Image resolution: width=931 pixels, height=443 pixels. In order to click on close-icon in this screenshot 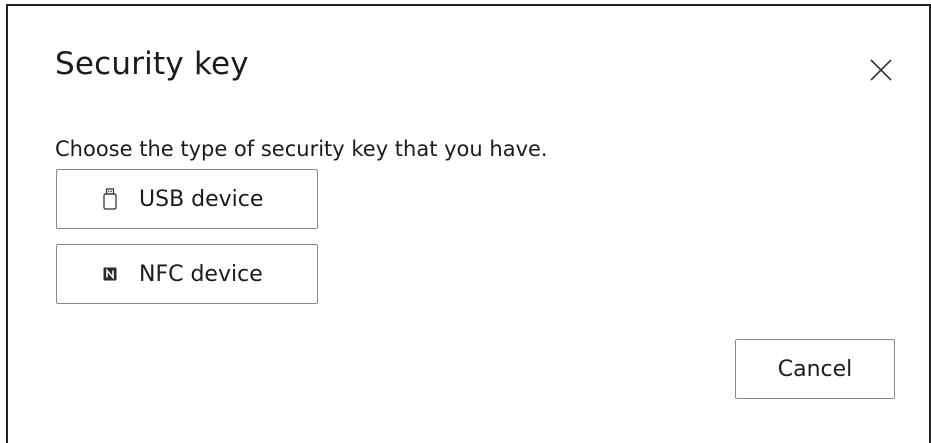, I will do `click(881, 70)`.